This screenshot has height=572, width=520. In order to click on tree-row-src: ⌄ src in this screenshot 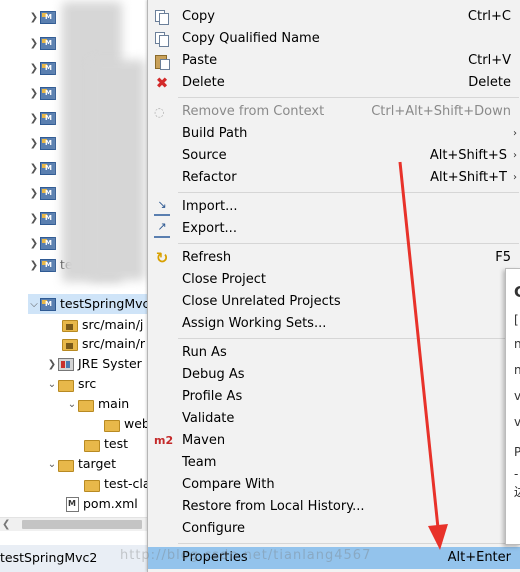, I will do `click(71, 384)`.